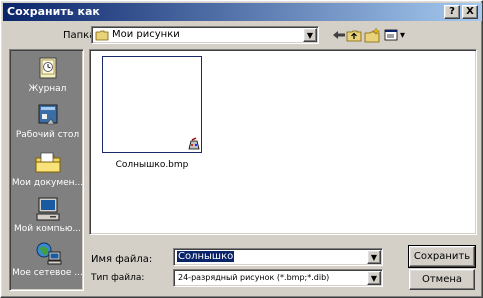 The height and width of the screenshot is (298, 483). Describe the element at coordinates (372, 35) in the screenshot. I see `new-folder-icon` at that location.